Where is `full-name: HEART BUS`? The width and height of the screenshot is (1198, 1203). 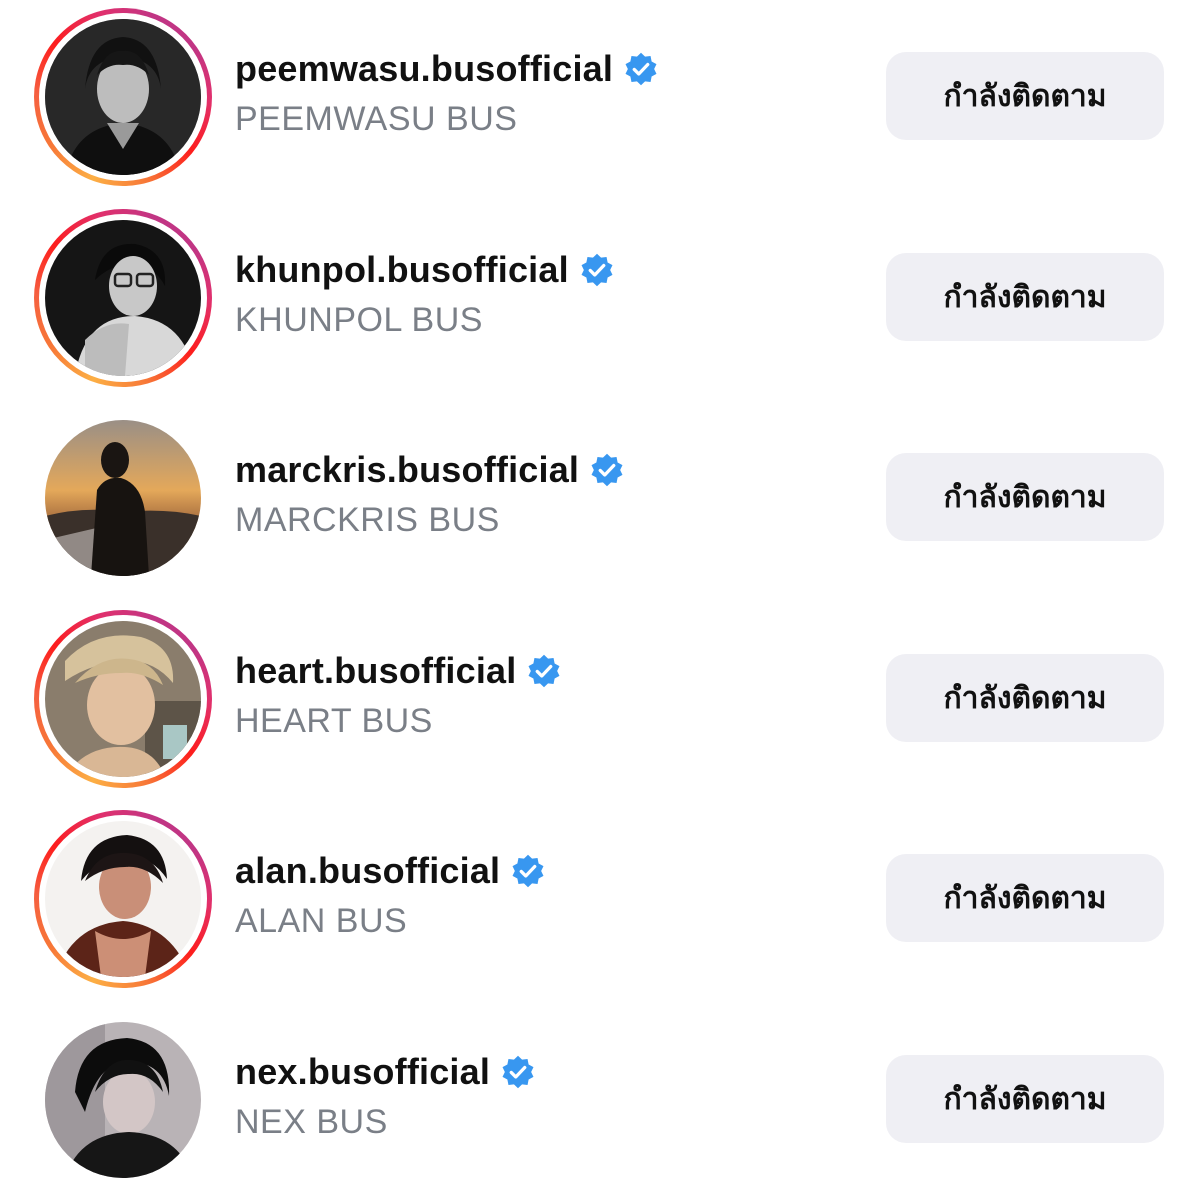 full-name: HEART BUS is located at coordinates (334, 721).